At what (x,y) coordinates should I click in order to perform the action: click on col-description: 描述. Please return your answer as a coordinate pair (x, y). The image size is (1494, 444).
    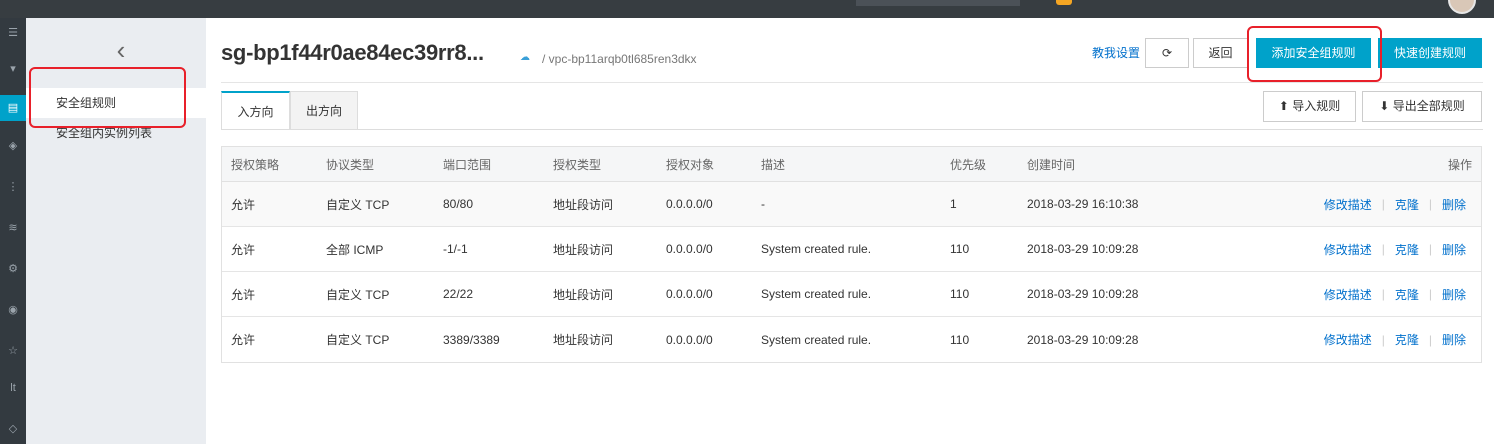
    Looking at the image, I should click on (773, 164).